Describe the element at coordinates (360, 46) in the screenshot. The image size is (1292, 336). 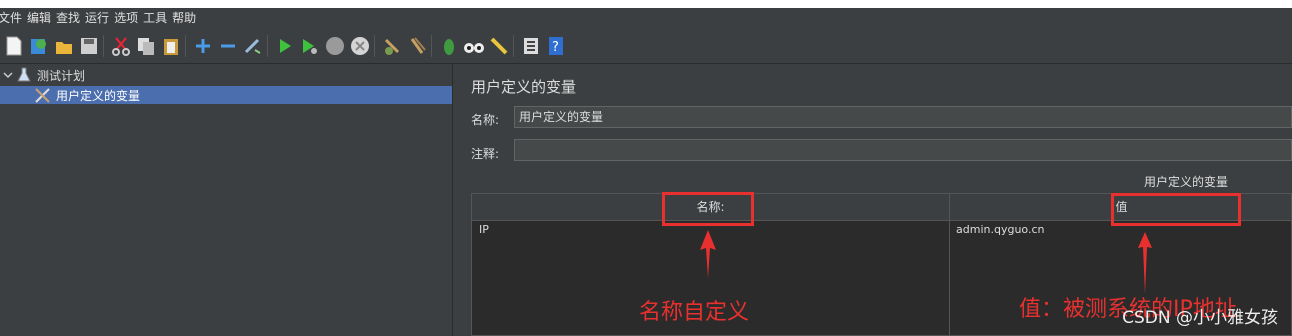
I see `shutdown-icon` at that location.